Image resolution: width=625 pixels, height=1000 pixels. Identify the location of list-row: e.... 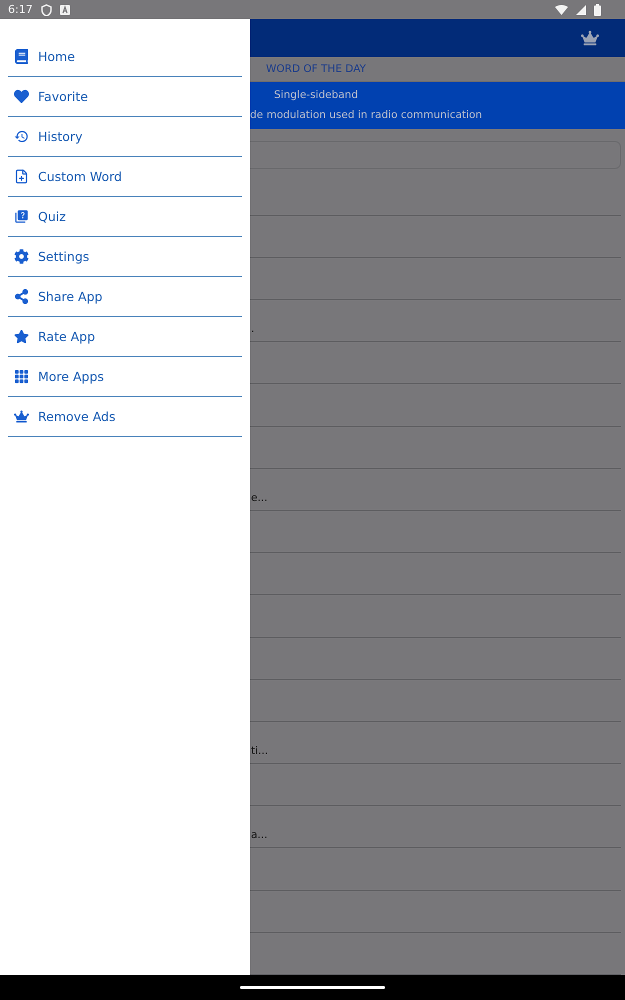
(435, 489).